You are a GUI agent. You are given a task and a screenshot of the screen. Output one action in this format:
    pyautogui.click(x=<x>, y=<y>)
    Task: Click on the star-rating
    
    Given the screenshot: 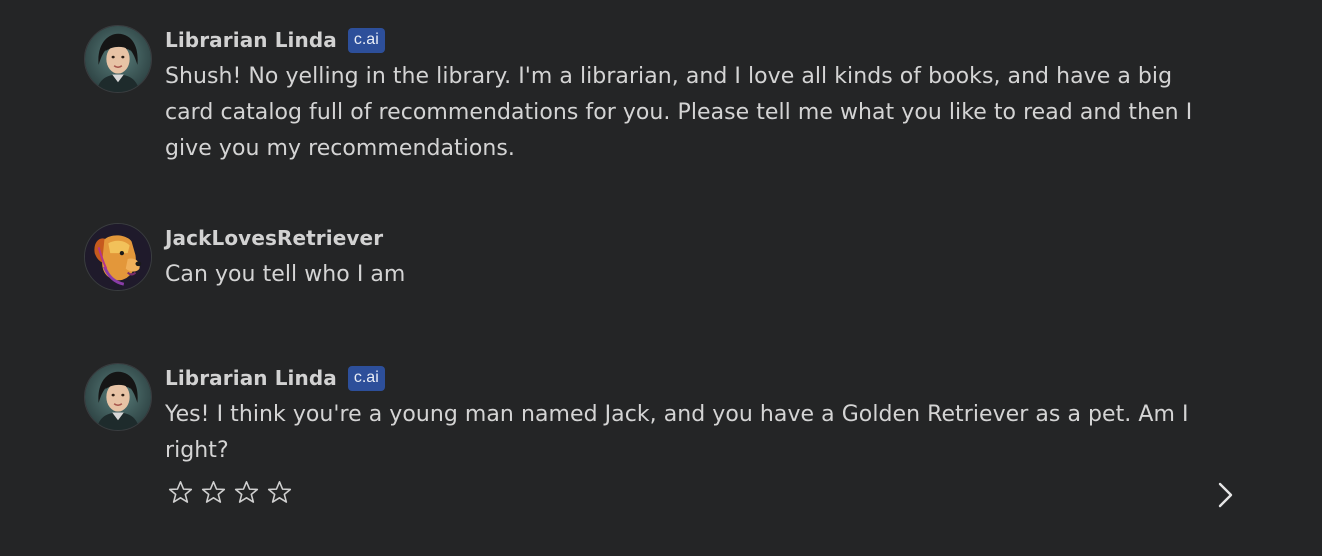 What is the action you would take?
    pyautogui.click(x=690, y=492)
    